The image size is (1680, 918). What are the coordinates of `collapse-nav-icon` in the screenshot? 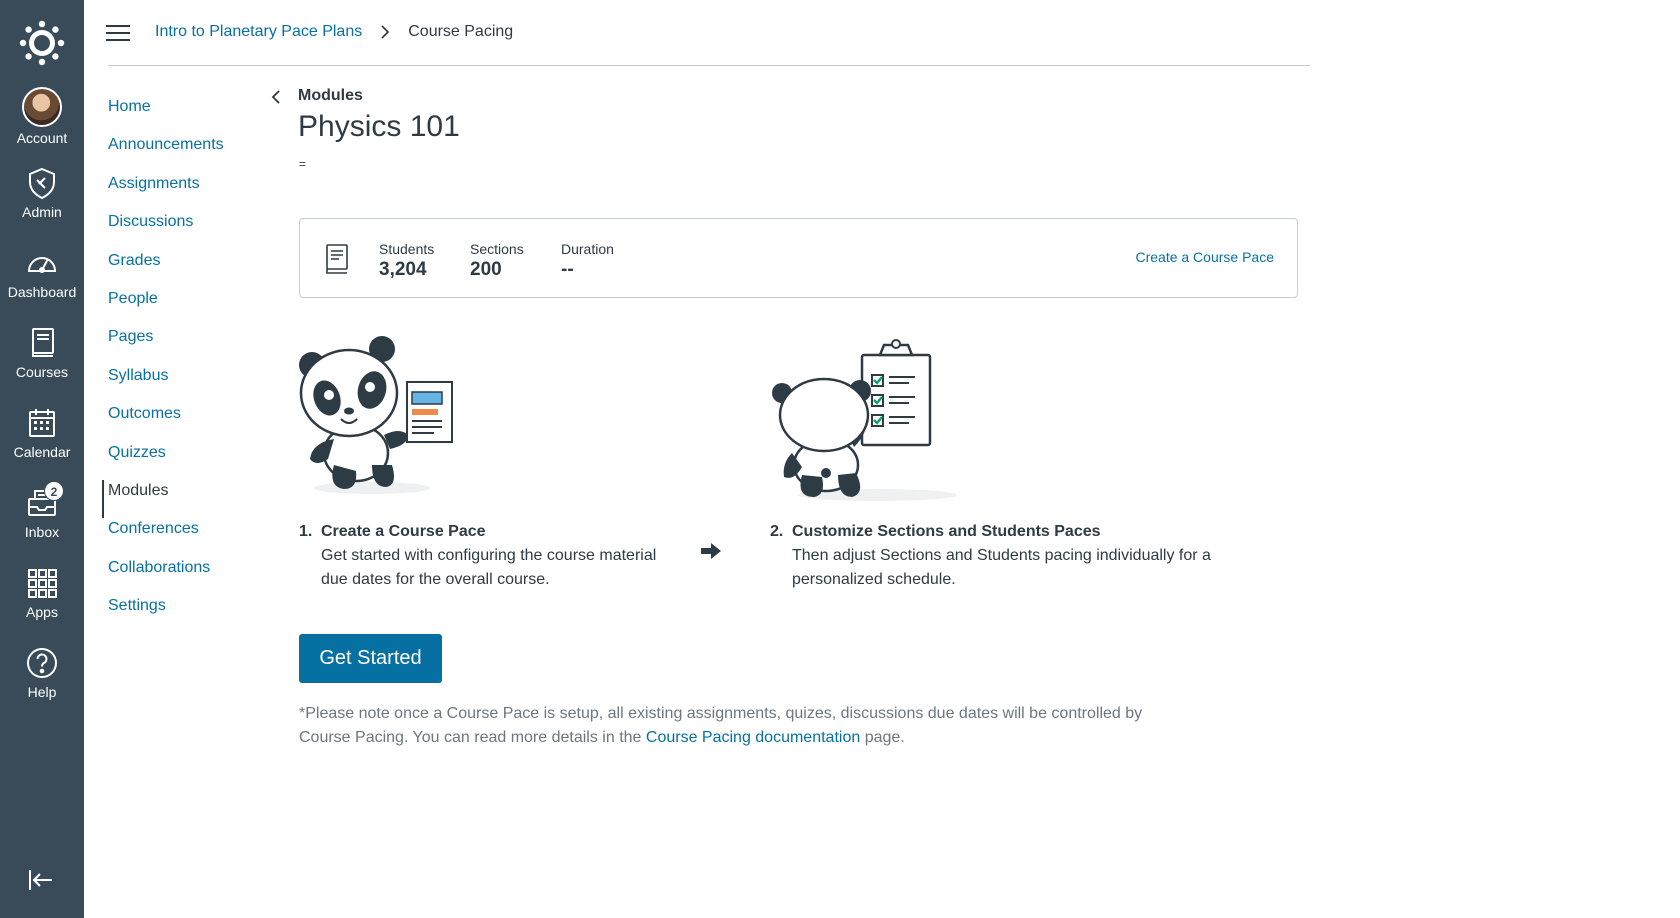 It's located at (42, 880).